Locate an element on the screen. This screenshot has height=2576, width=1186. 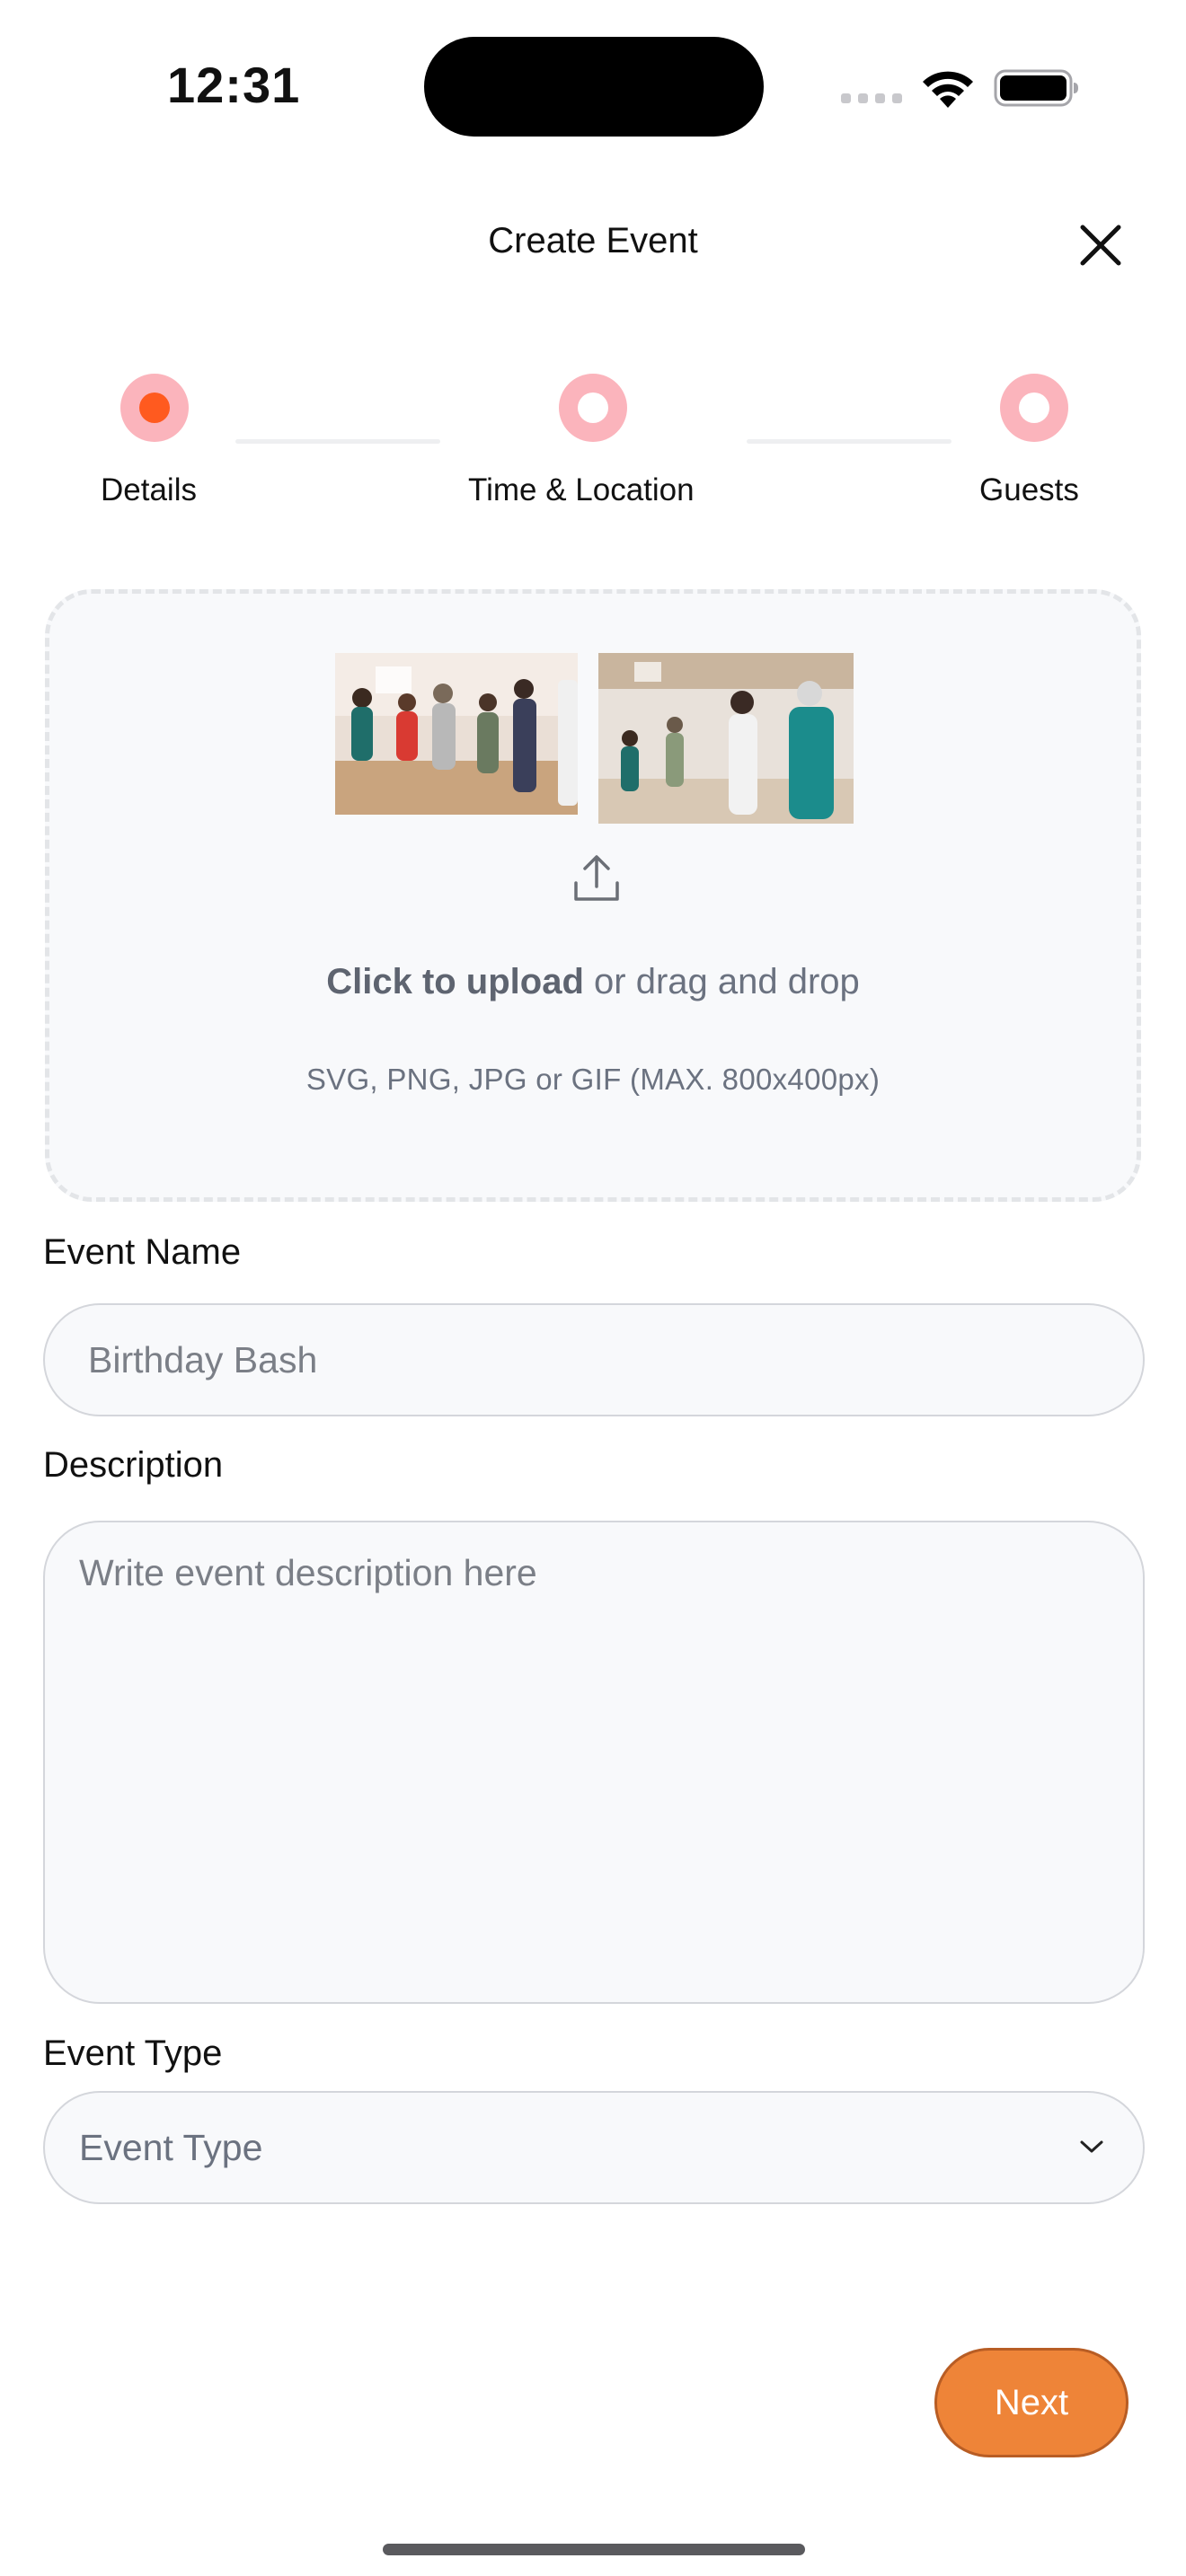
event-type-select: Event Type is located at coordinates (594, 2147).